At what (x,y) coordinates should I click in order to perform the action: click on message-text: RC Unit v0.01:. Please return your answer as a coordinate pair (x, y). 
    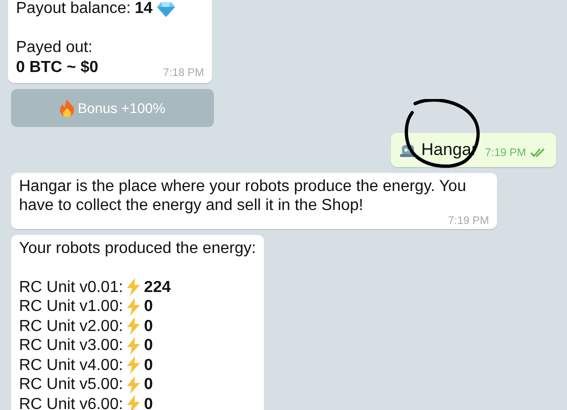
    Looking at the image, I should click on (71, 287).